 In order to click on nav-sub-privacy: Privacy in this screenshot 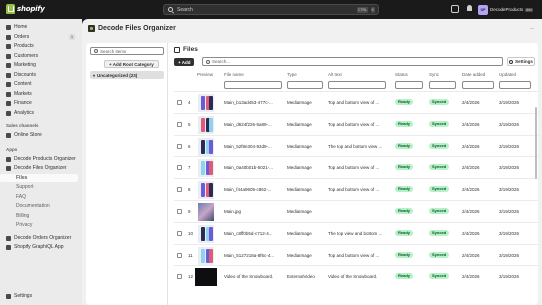, I will do `click(40, 225)`.